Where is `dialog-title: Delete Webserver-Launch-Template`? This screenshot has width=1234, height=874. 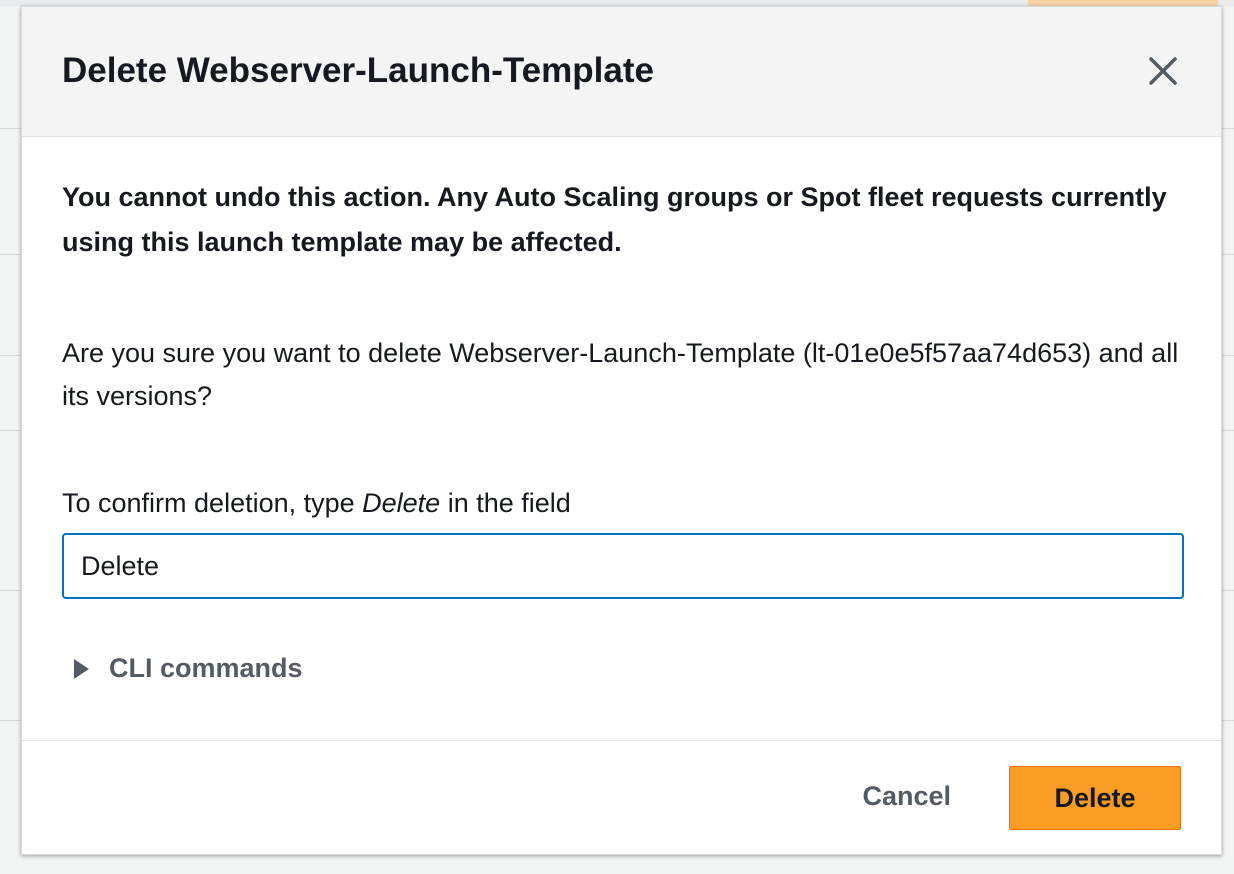 dialog-title: Delete Webserver-Launch-Template is located at coordinates (358, 70).